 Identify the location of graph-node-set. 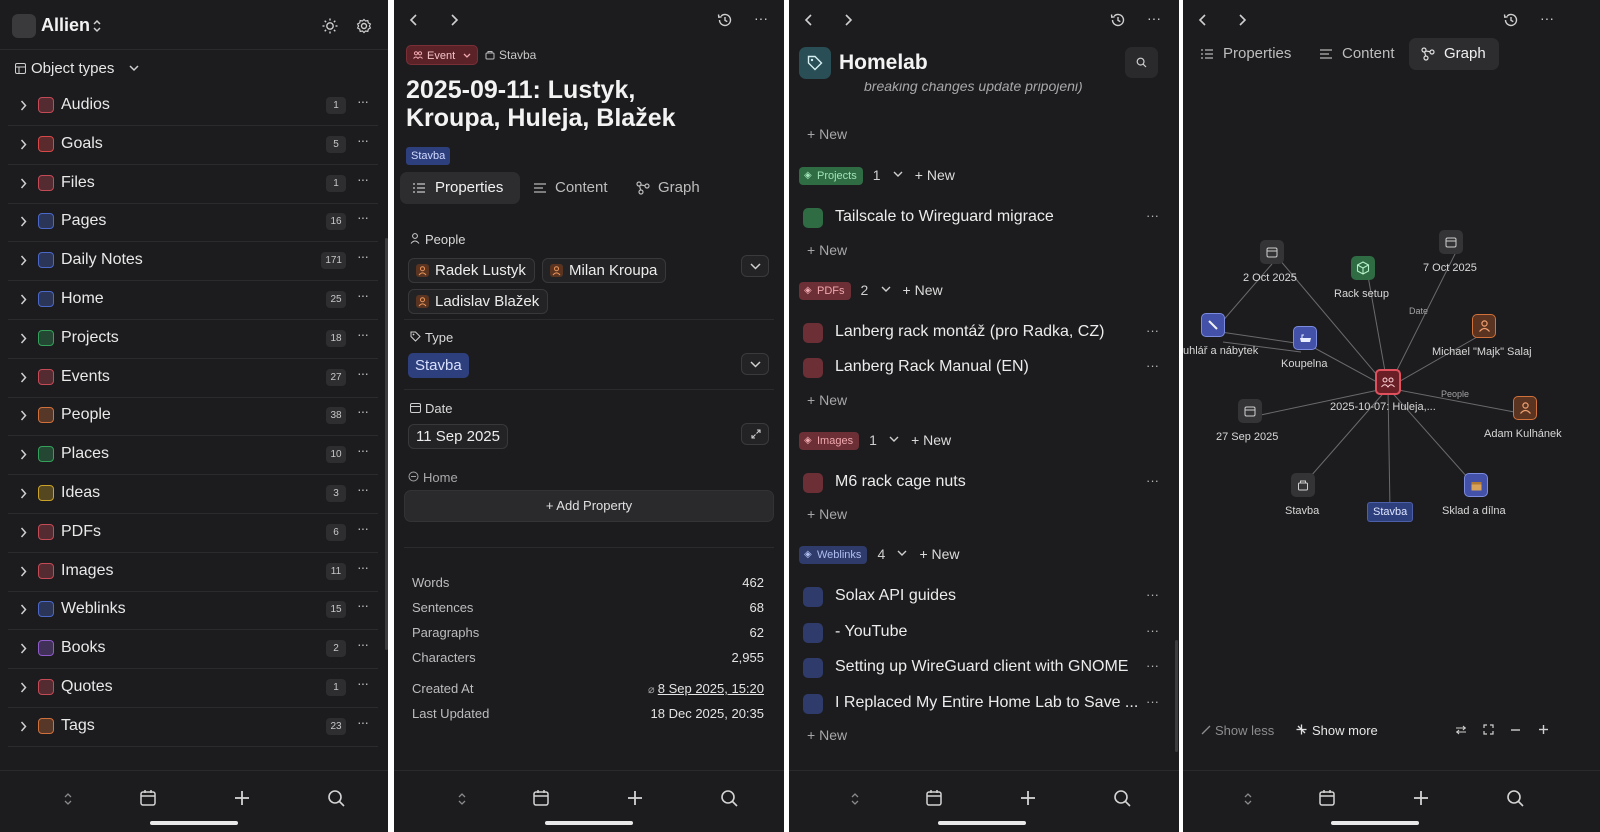
(1303, 485).